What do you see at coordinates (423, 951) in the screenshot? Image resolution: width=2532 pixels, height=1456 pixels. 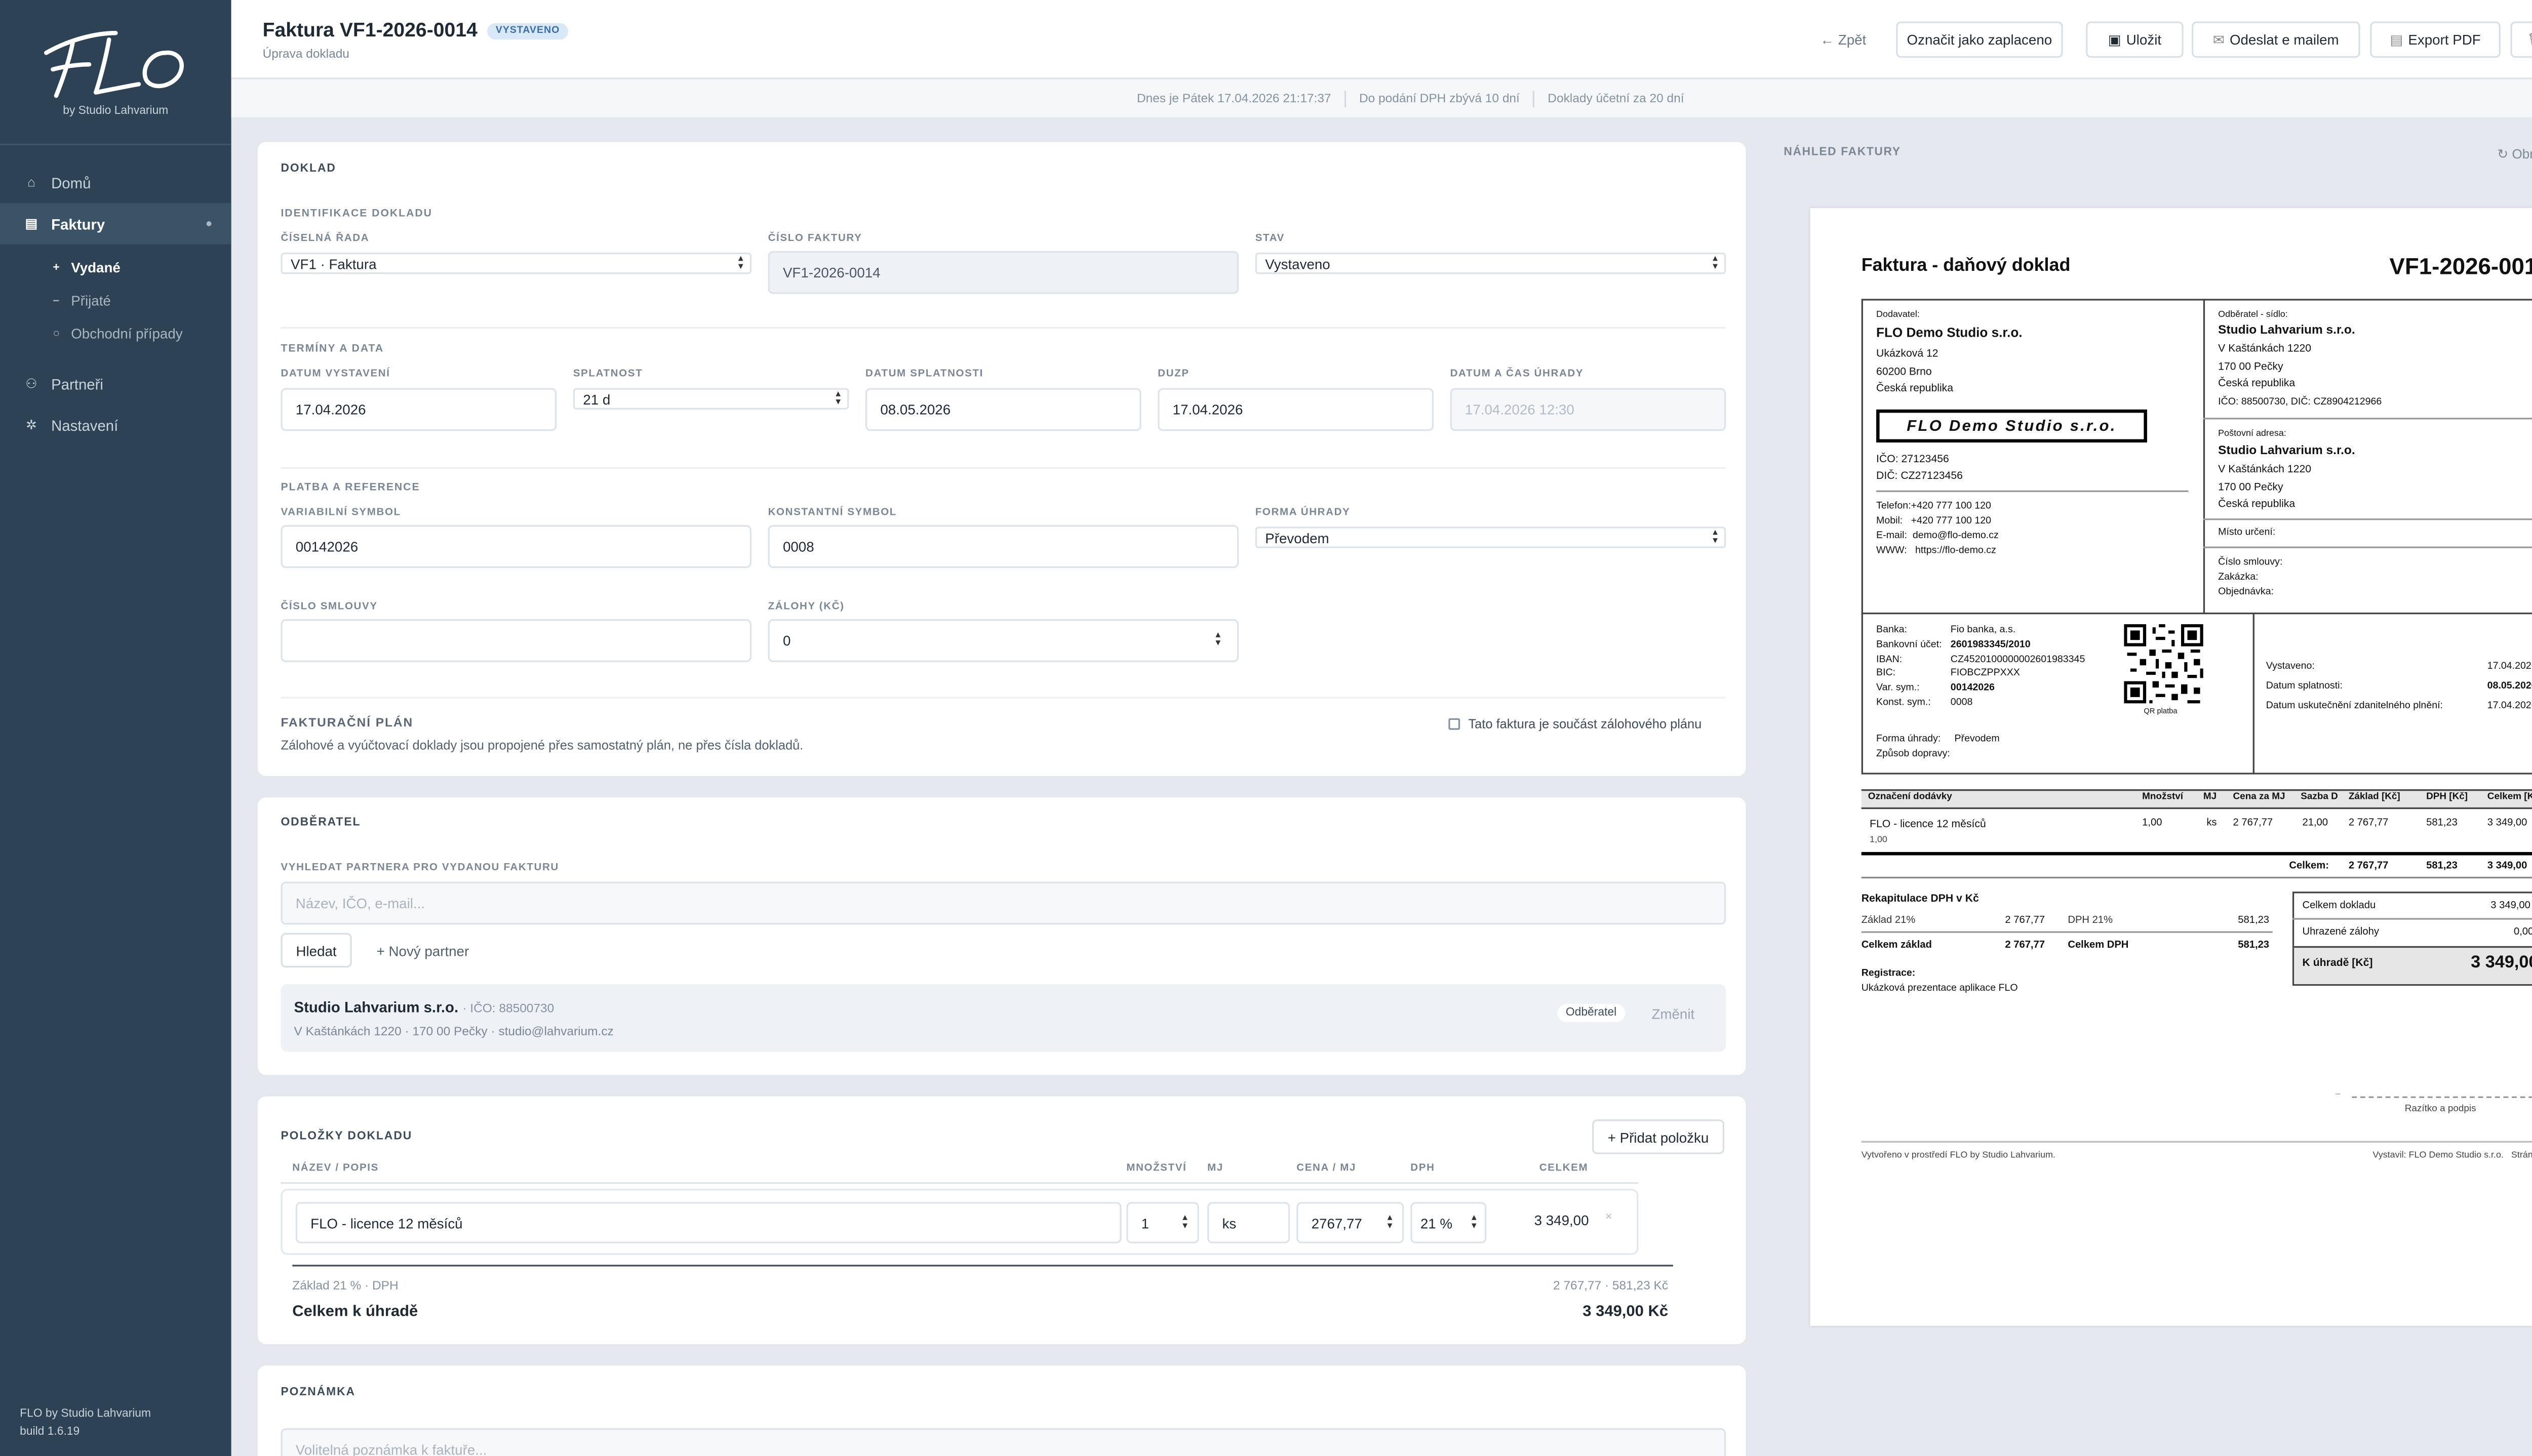 I see `new-partner-link: + Nový partner` at bounding box center [423, 951].